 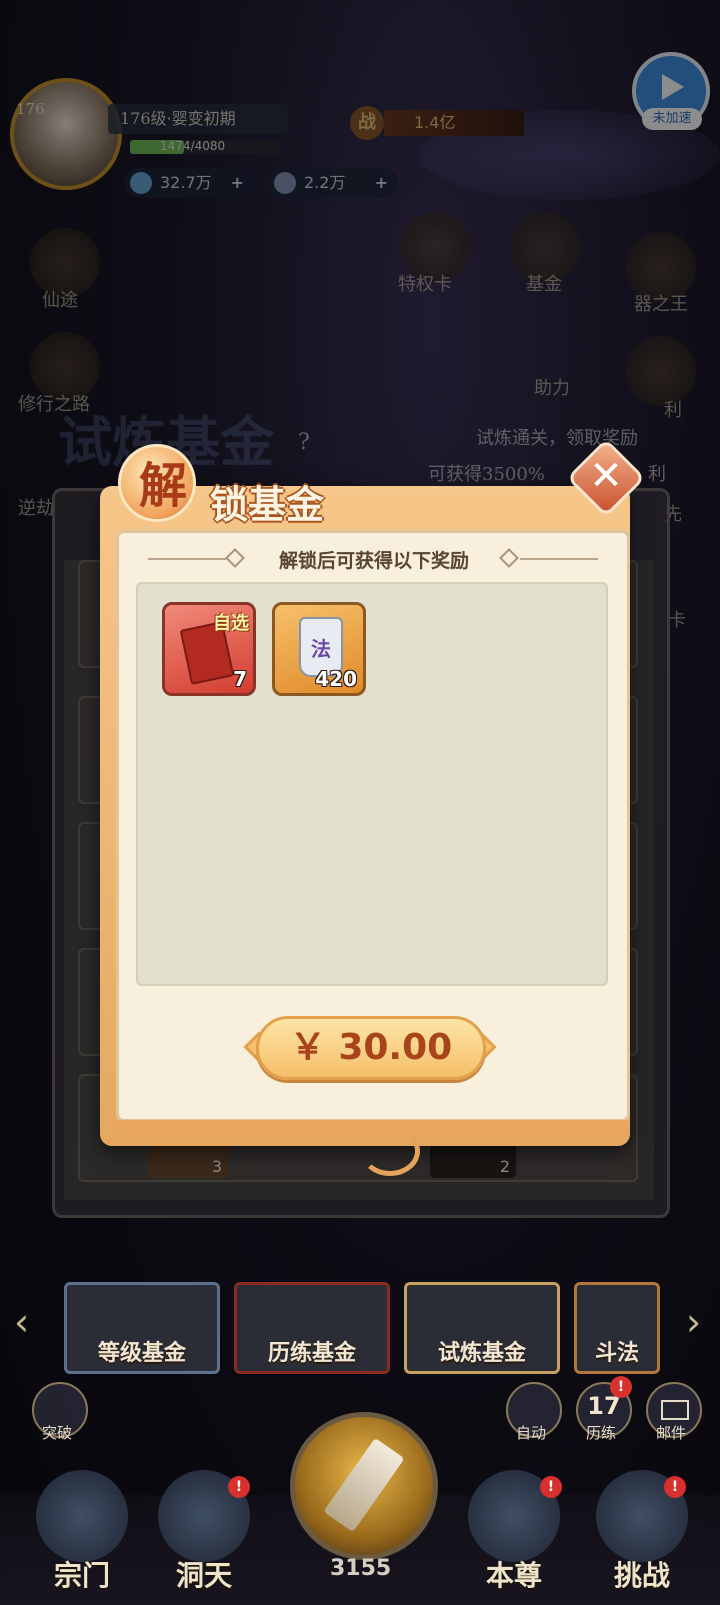 I want to click on tab-label: 斗法, so click(x=616, y=1353).